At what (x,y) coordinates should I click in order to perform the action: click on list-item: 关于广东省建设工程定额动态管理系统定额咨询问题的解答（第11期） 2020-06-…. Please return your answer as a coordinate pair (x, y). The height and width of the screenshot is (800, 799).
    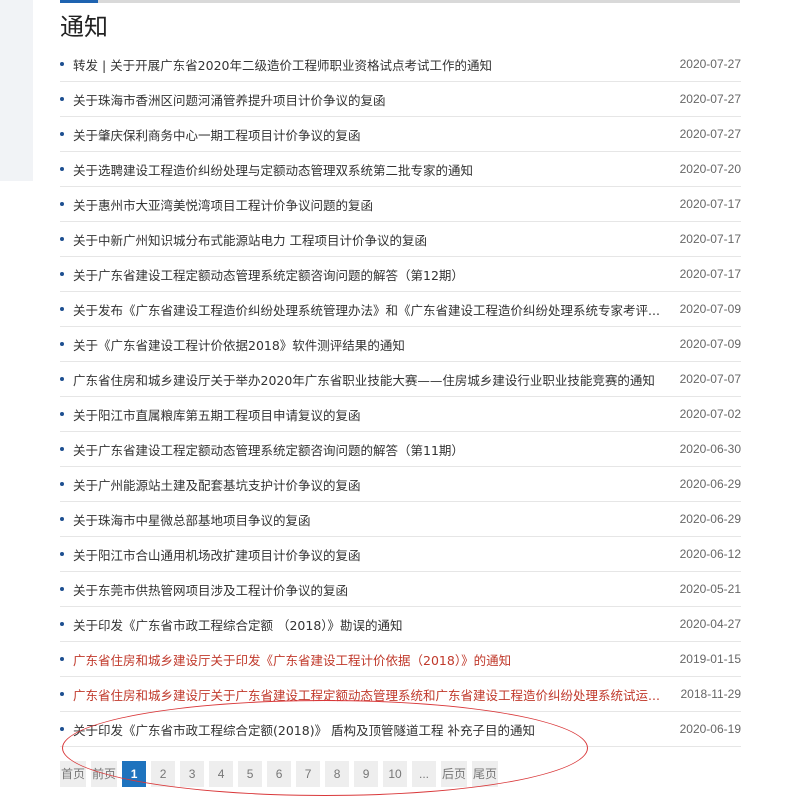
    Looking at the image, I should click on (400, 449).